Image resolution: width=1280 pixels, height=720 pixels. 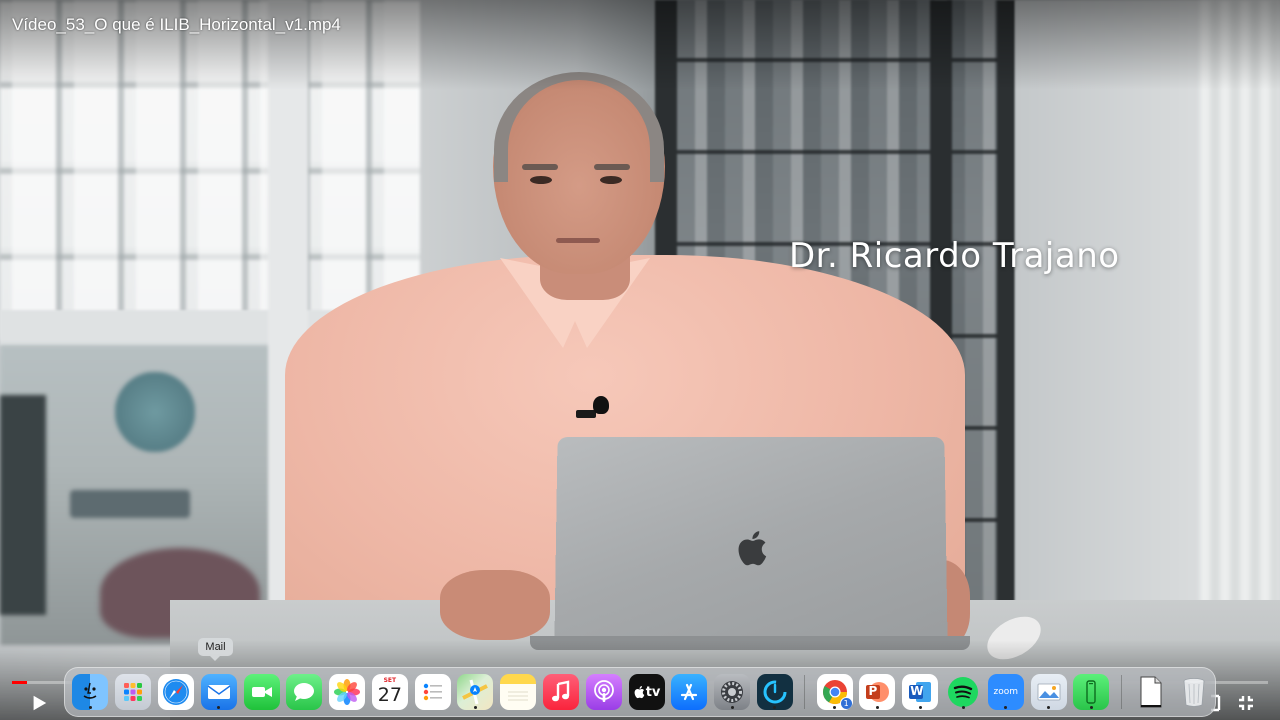 What do you see at coordinates (176, 24) in the screenshot?
I see `video-title: Vídeo_53_O que é ILIB_Horizontal_v1.mp4` at bounding box center [176, 24].